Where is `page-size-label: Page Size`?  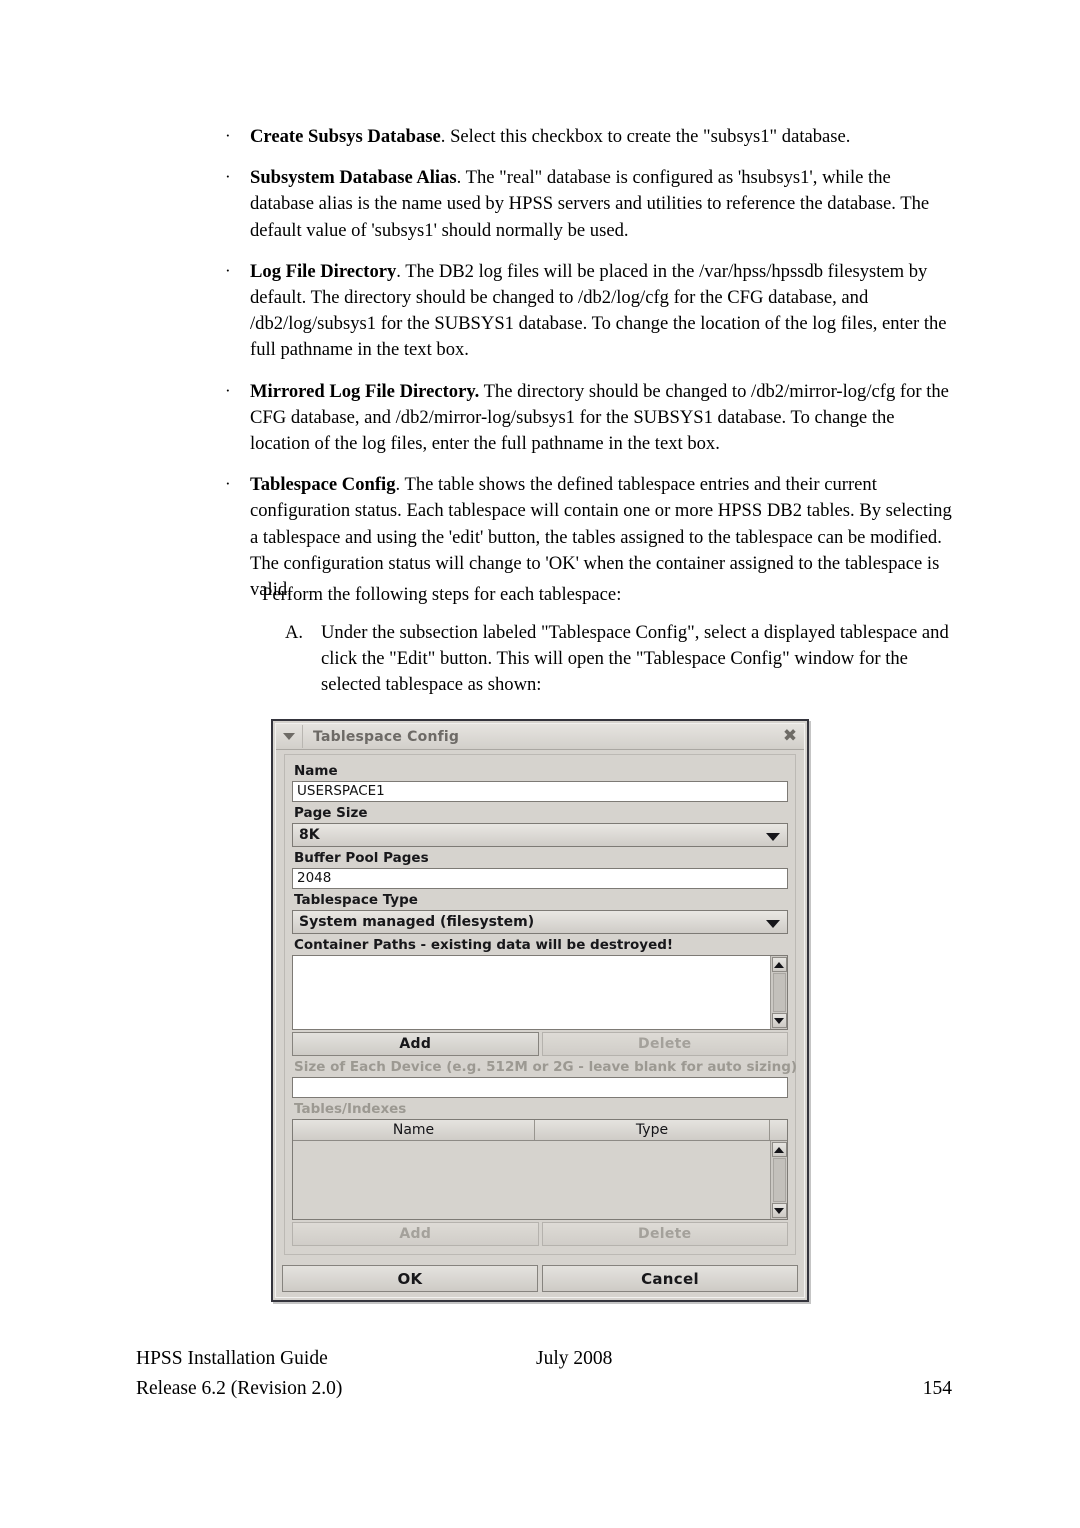 page-size-label: Page Size is located at coordinates (331, 813).